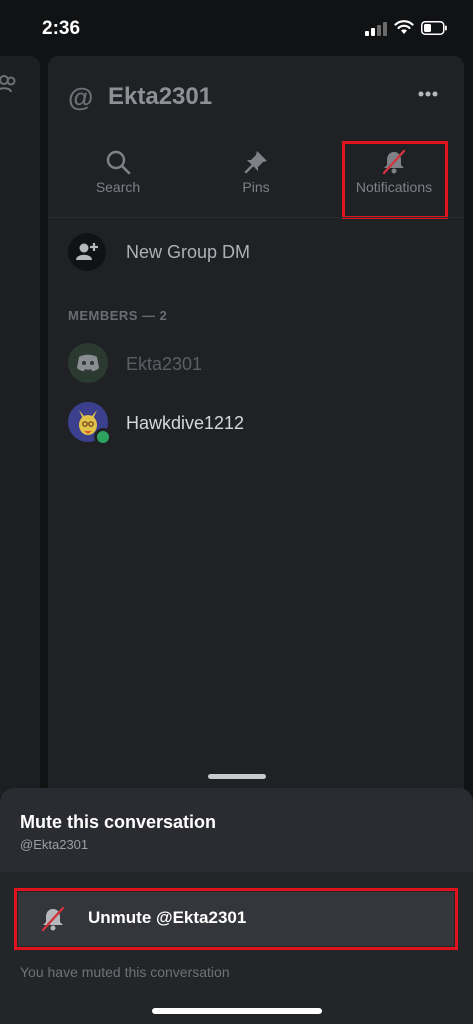 This screenshot has height=1024, width=473. What do you see at coordinates (160, 96) in the screenshot?
I see `dm-title: Ekta2301` at bounding box center [160, 96].